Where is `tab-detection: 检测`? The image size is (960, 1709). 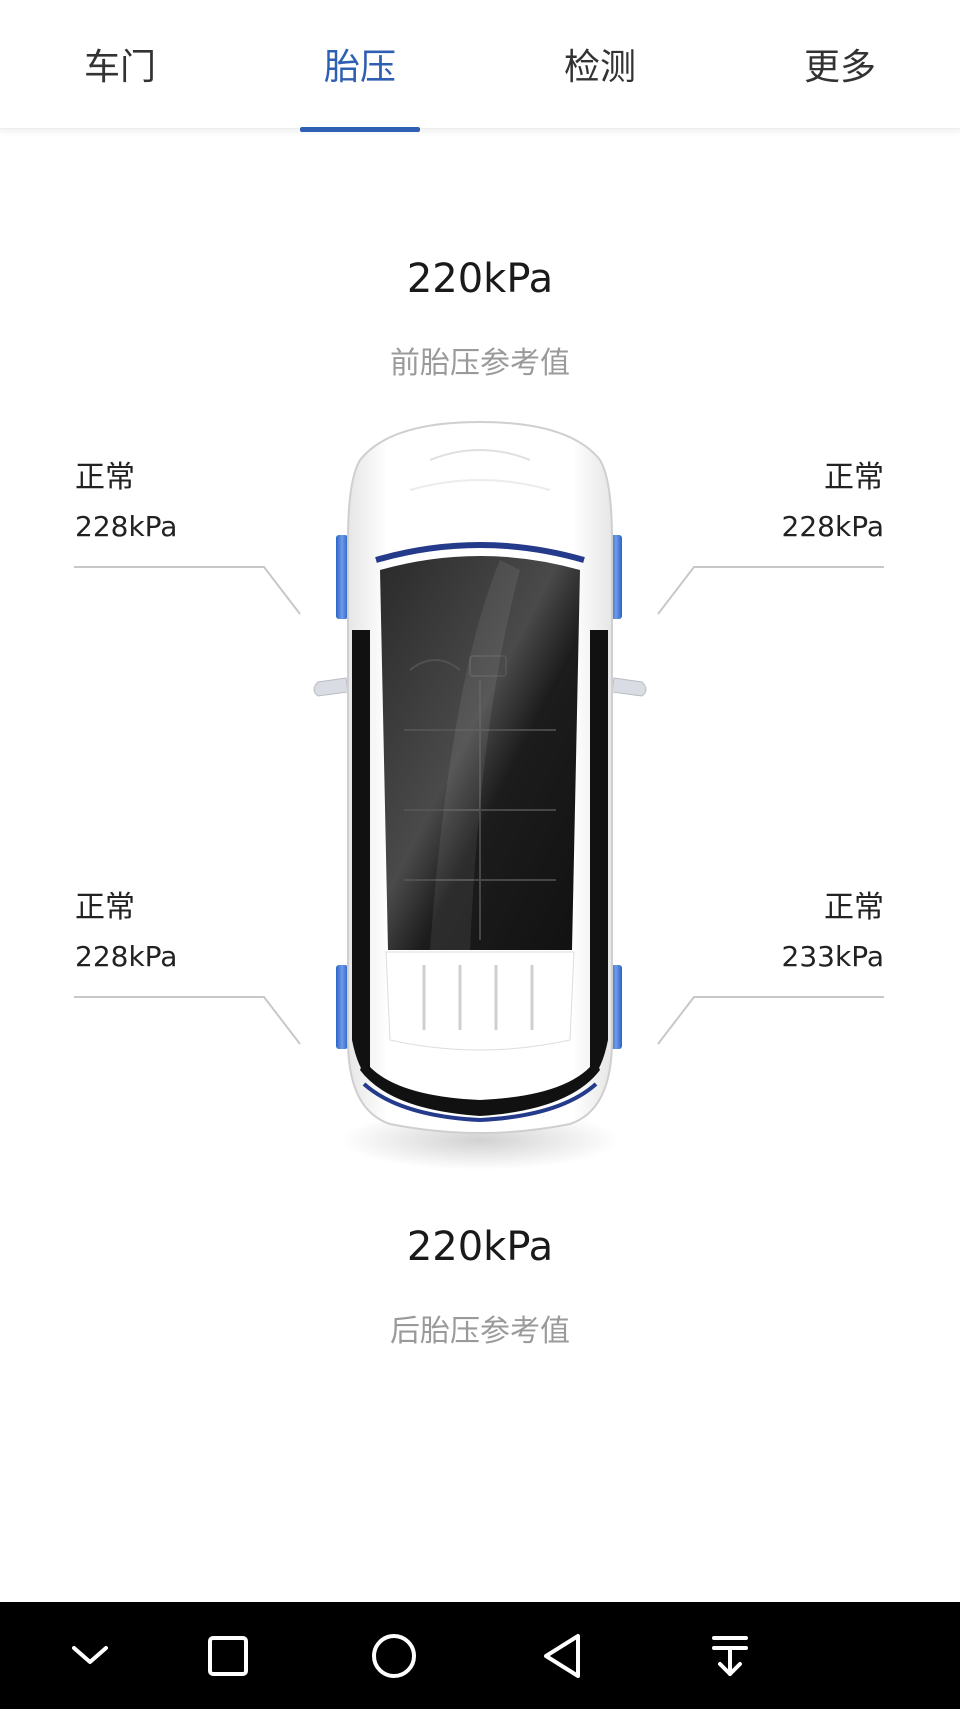
tab-detection: 检测 is located at coordinates (600, 64).